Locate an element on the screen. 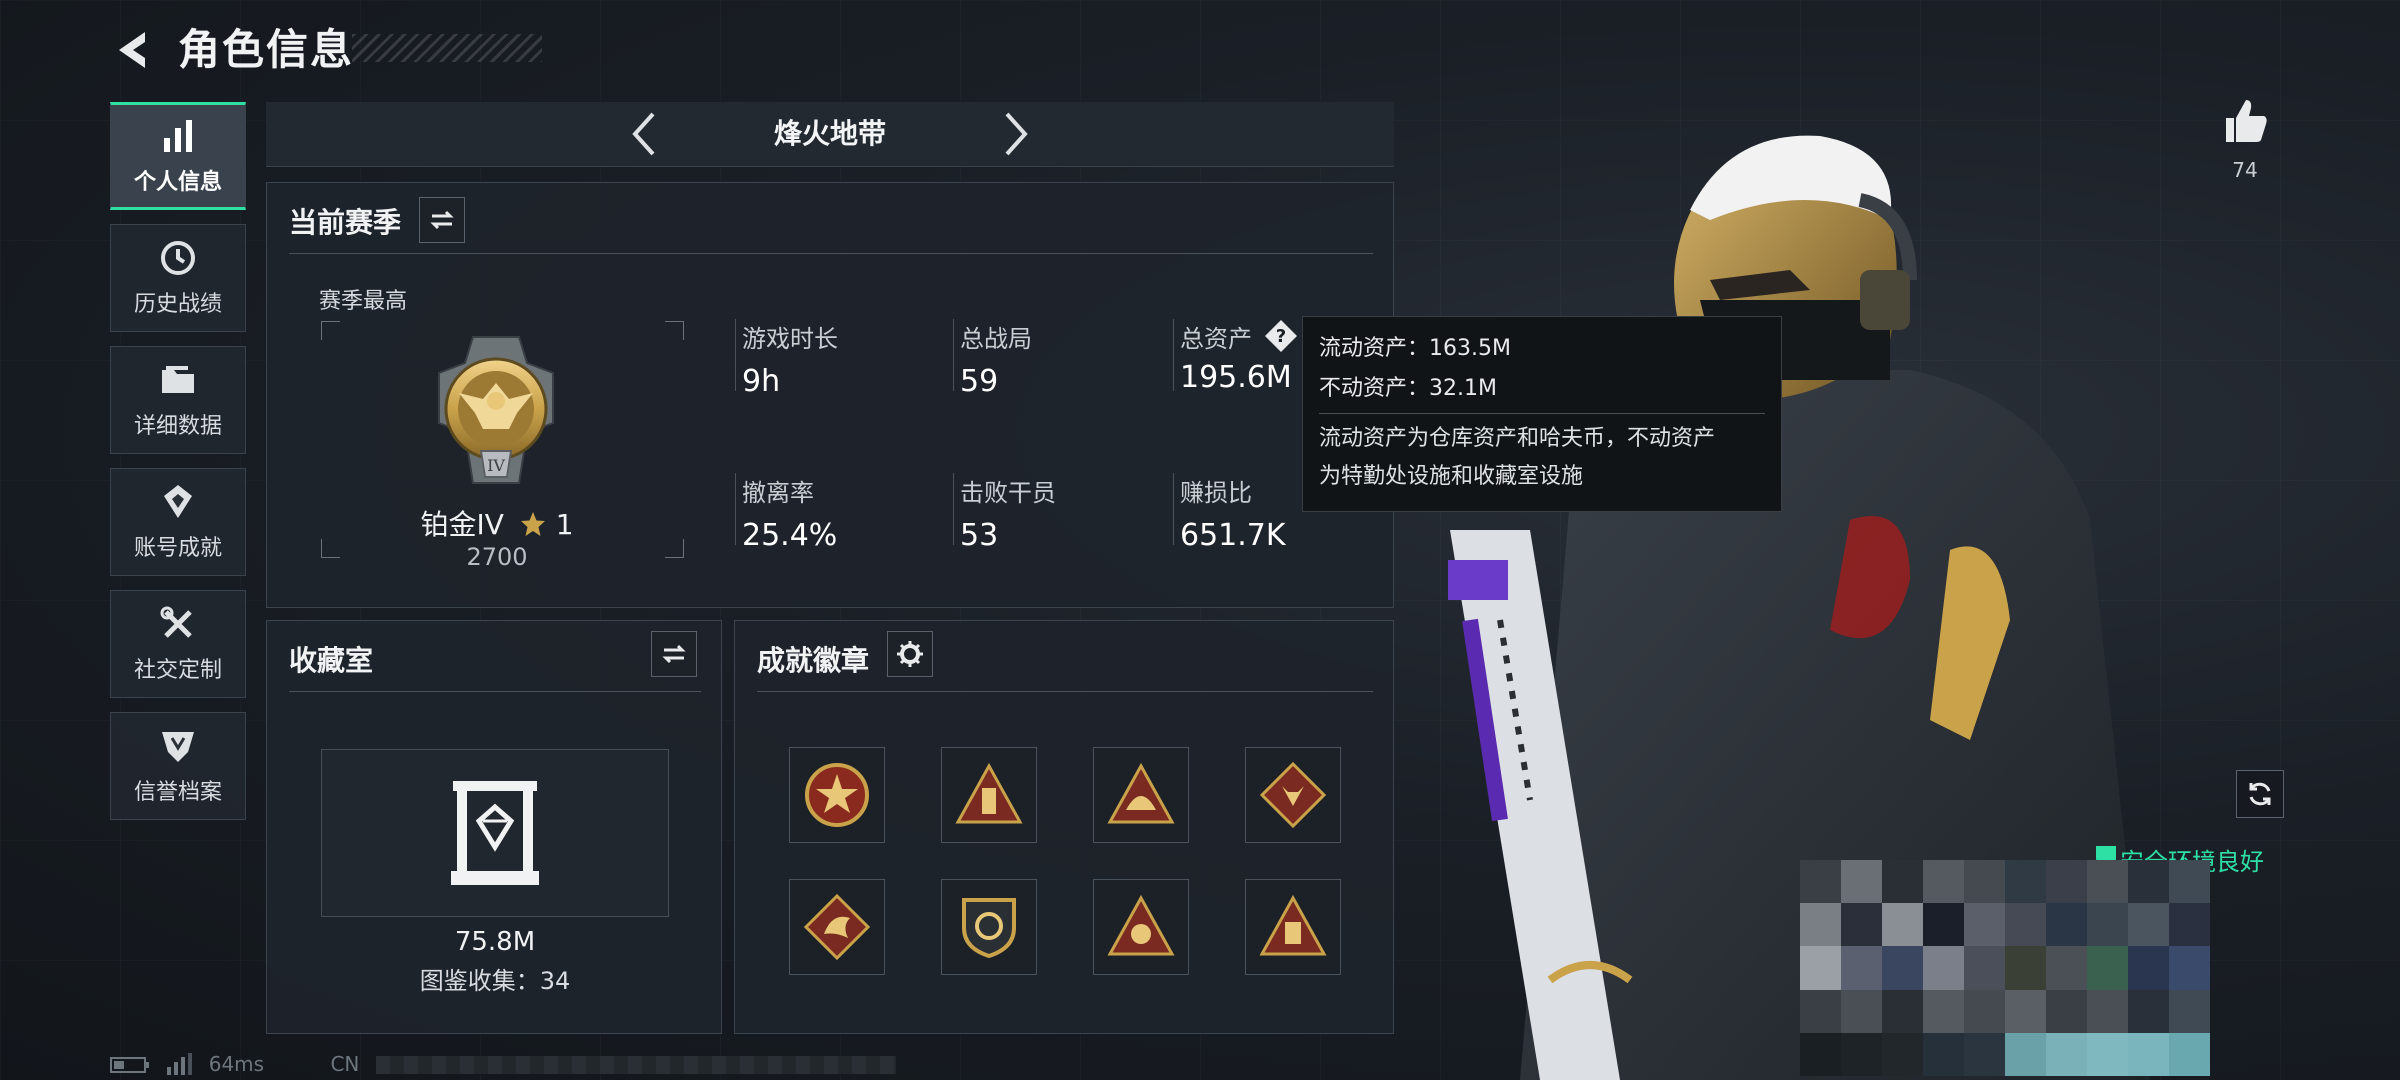  star-emblem-icon is located at coordinates (837, 795).